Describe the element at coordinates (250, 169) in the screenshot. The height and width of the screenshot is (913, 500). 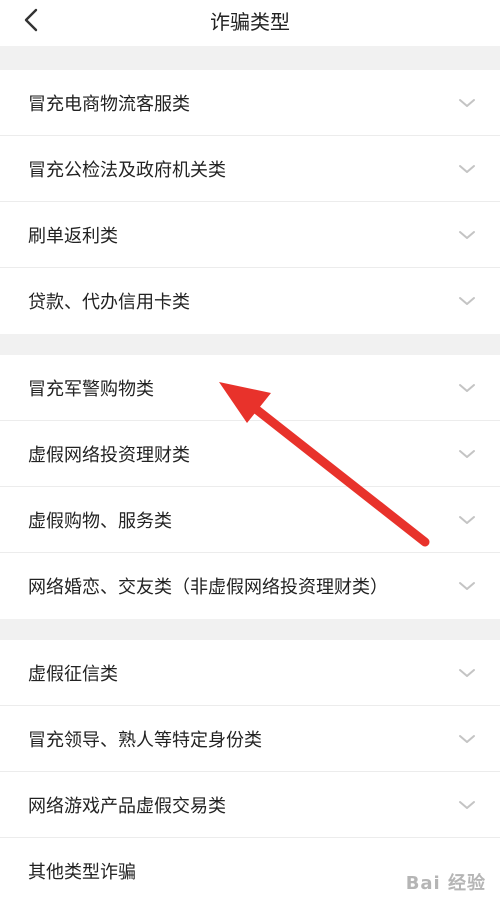
I see `category-item: 冒充公检法及政府机关类` at that location.